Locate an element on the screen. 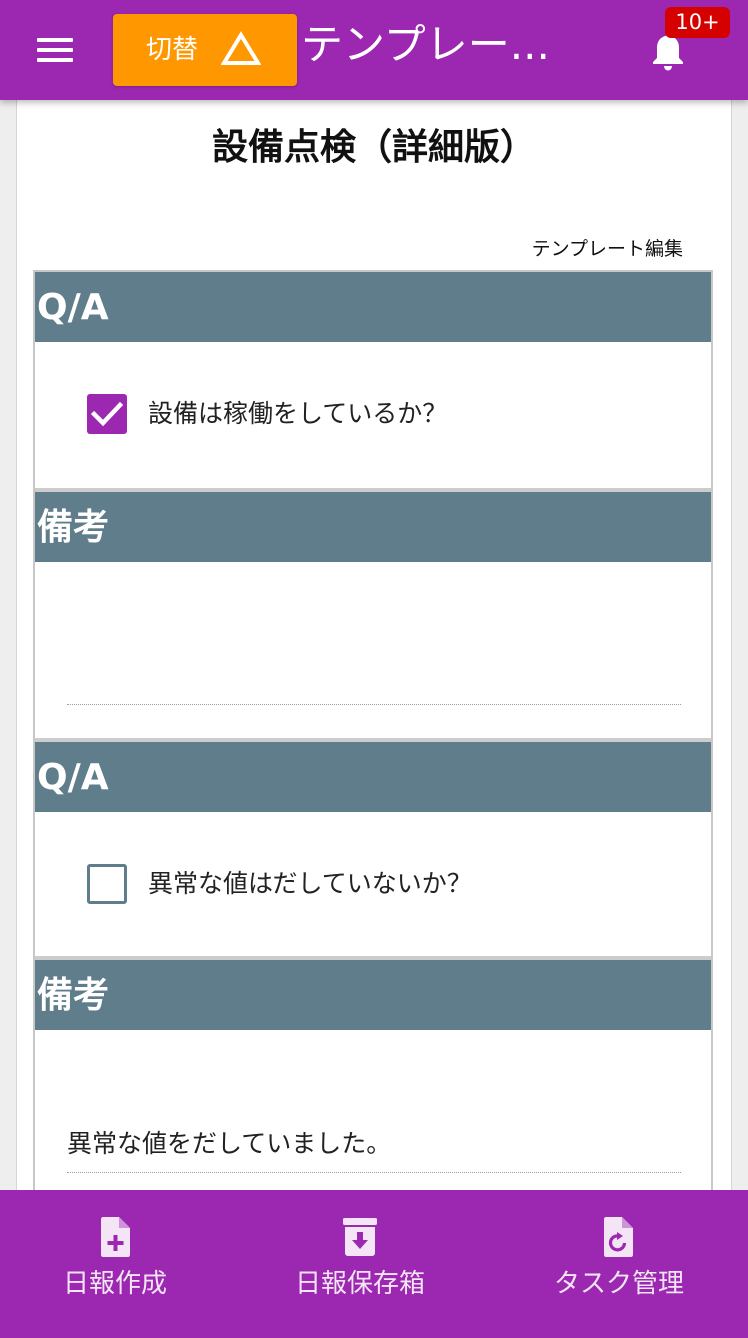 The height and width of the screenshot is (1338, 748). file-refresh-icon is located at coordinates (618, 1237).